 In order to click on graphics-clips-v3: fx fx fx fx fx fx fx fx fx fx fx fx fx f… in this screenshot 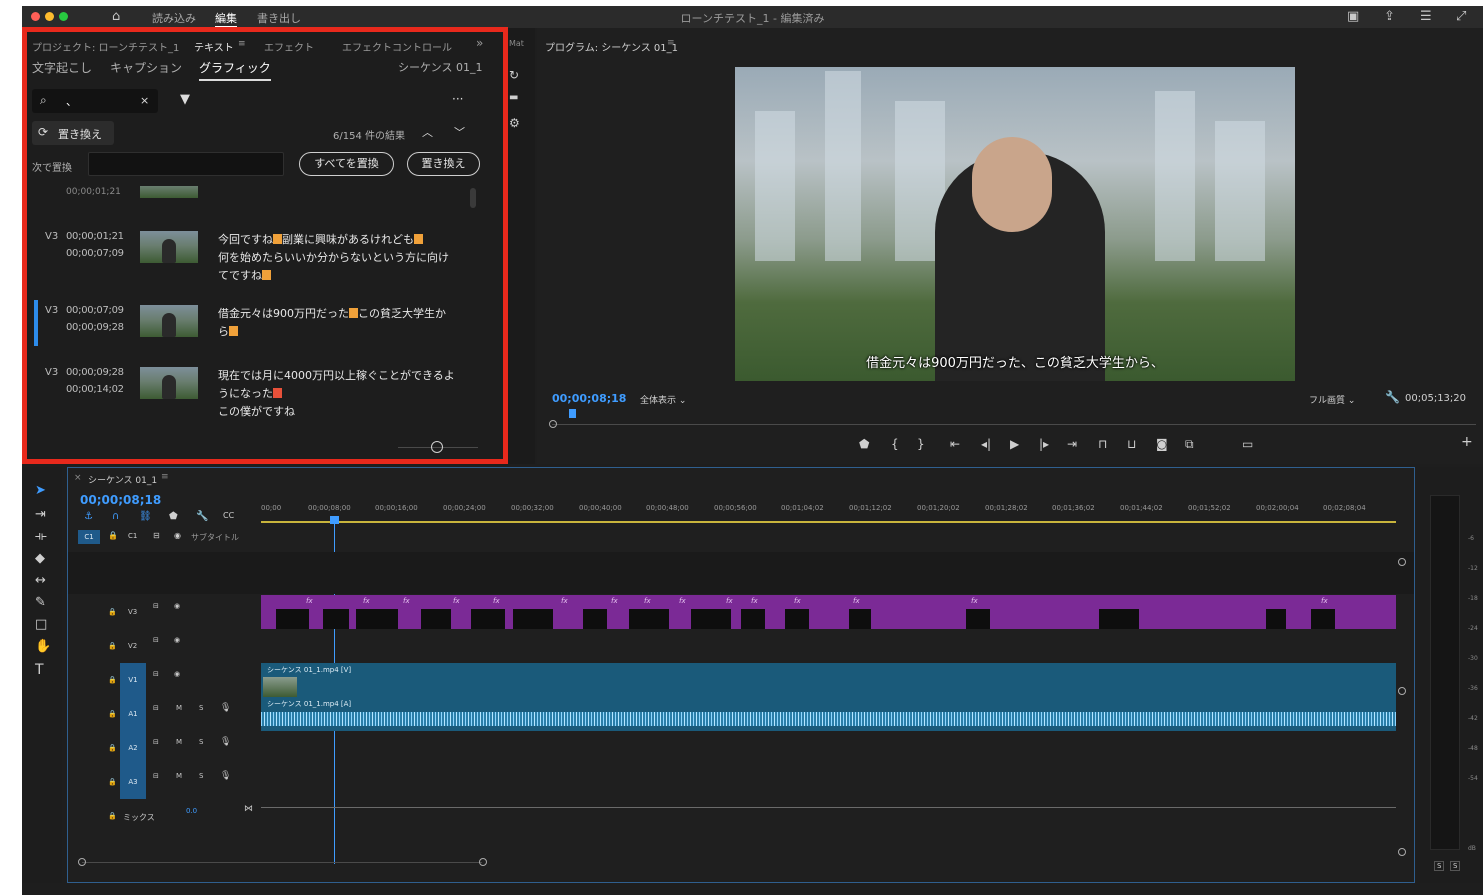, I will do `click(828, 612)`.